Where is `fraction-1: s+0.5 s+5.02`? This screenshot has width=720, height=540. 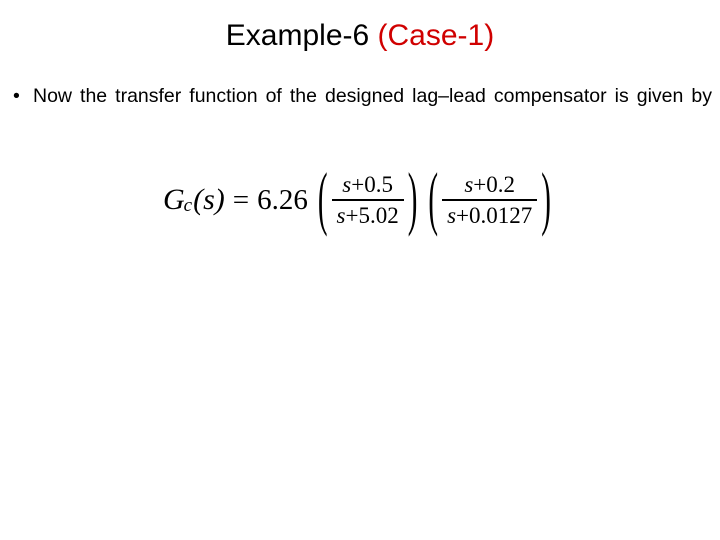
fraction-1: s+0.5 s+5.02 is located at coordinates (367, 200).